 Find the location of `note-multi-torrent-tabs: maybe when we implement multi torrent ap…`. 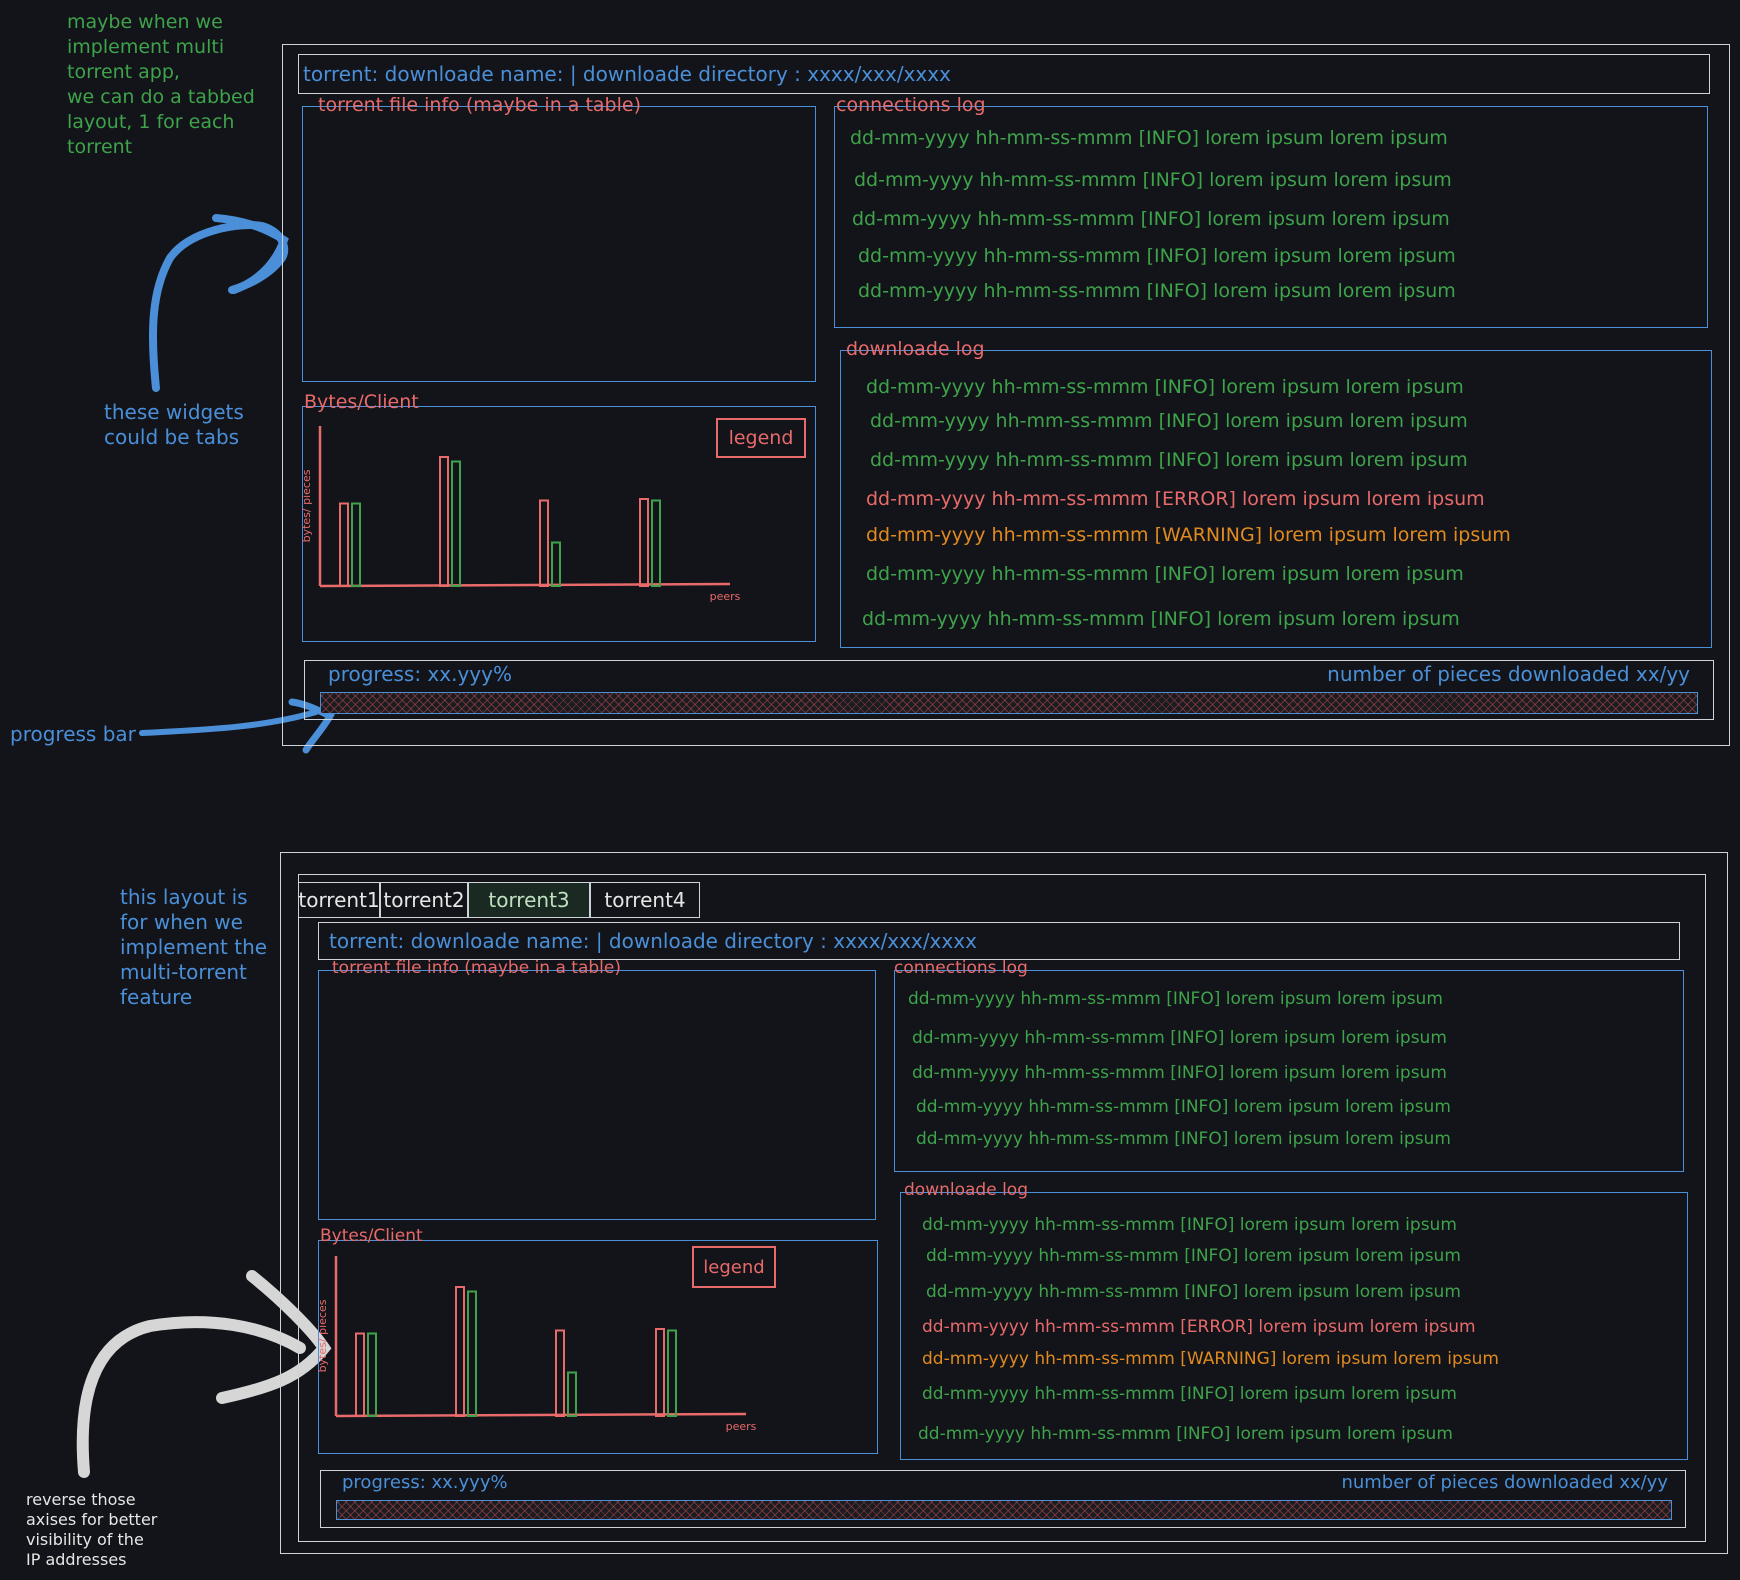

note-multi-torrent-tabs: maybe when we implement multi torrent ap… is located at coordinates (161, 84).